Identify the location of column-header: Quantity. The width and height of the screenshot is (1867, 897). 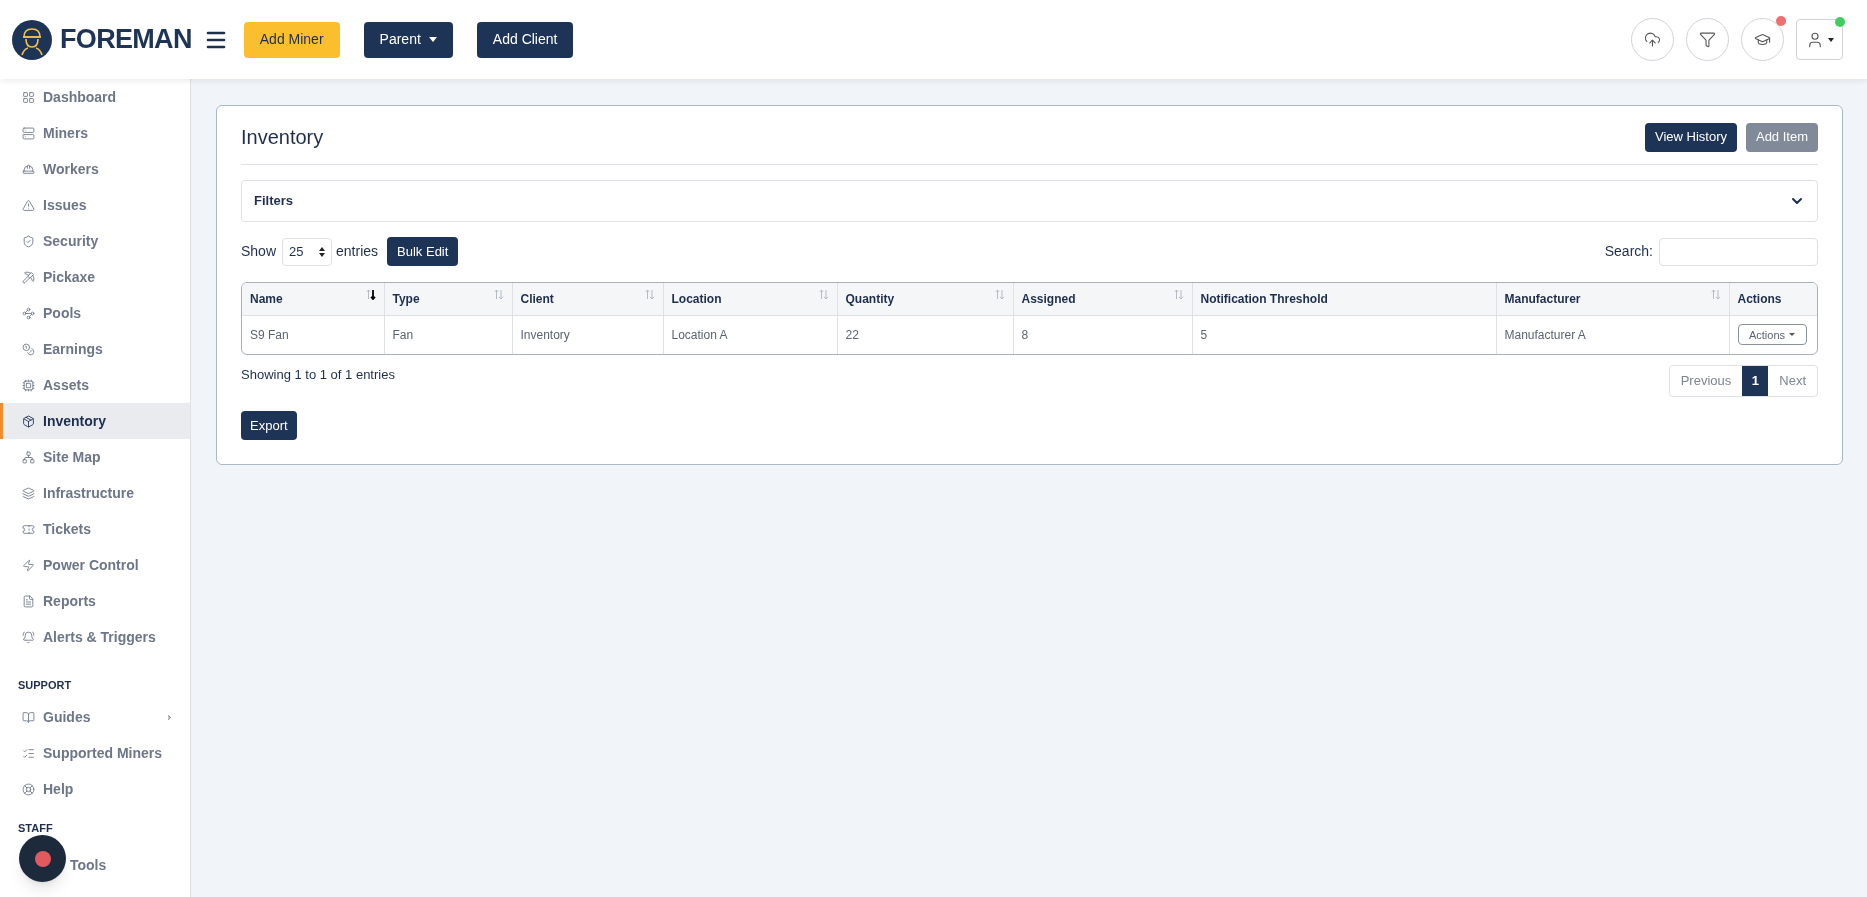
(925, 299).